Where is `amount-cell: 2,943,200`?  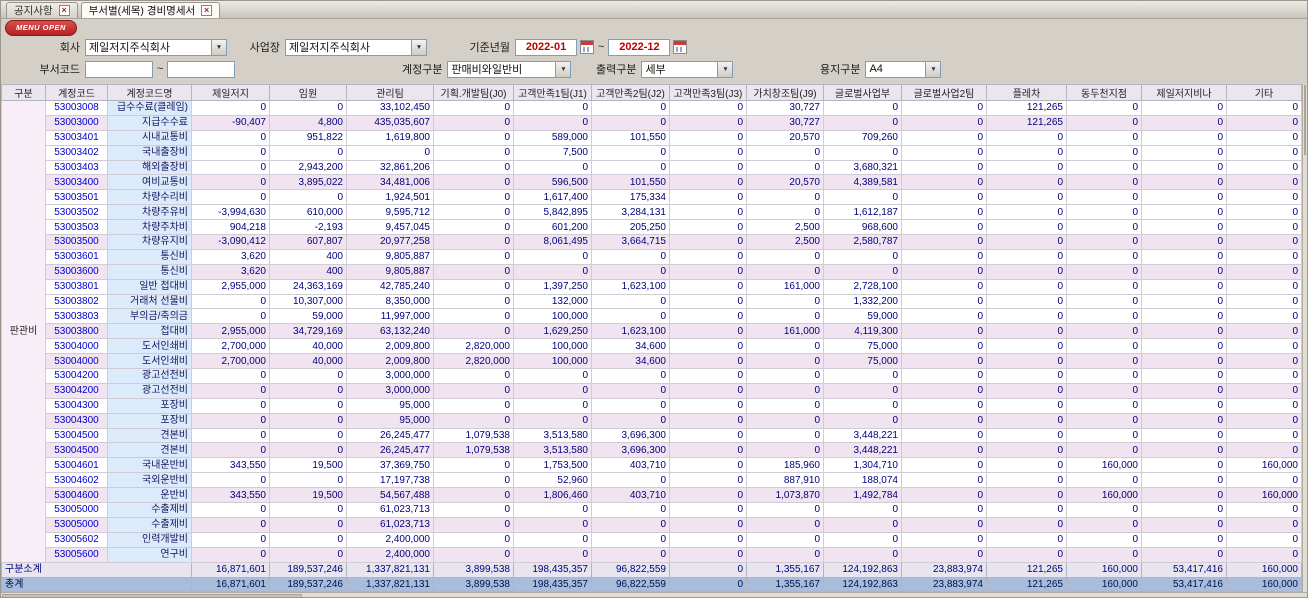
amount-cell: 2,943,200 is located at coordinates (308, 167).